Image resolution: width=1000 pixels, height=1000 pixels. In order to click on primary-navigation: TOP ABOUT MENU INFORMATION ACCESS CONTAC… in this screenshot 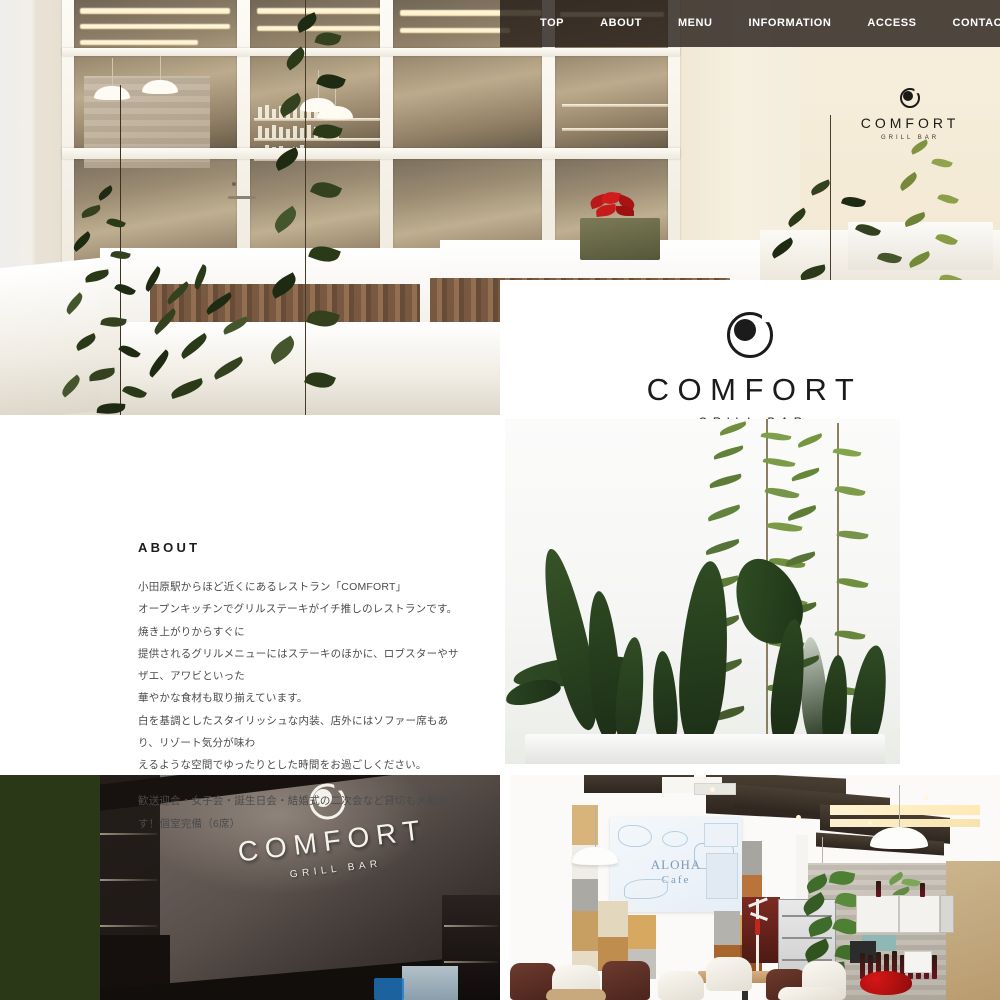, I will do `click(750, 23)`.